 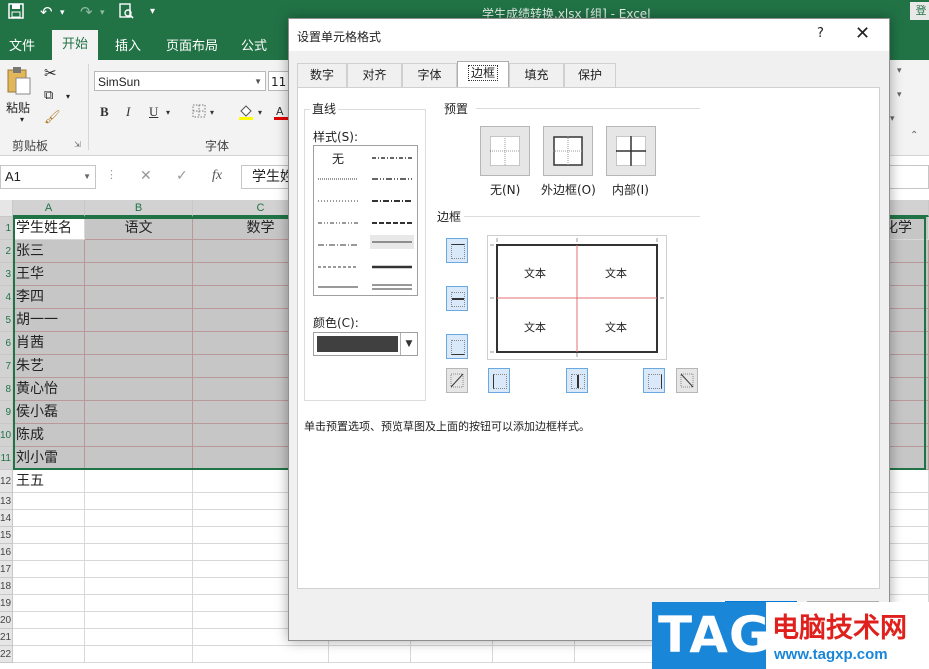 What do you see at coordinates (457, 346) in the screenshot?
I see `border-bottom-button` at bounding box center [457, 346].